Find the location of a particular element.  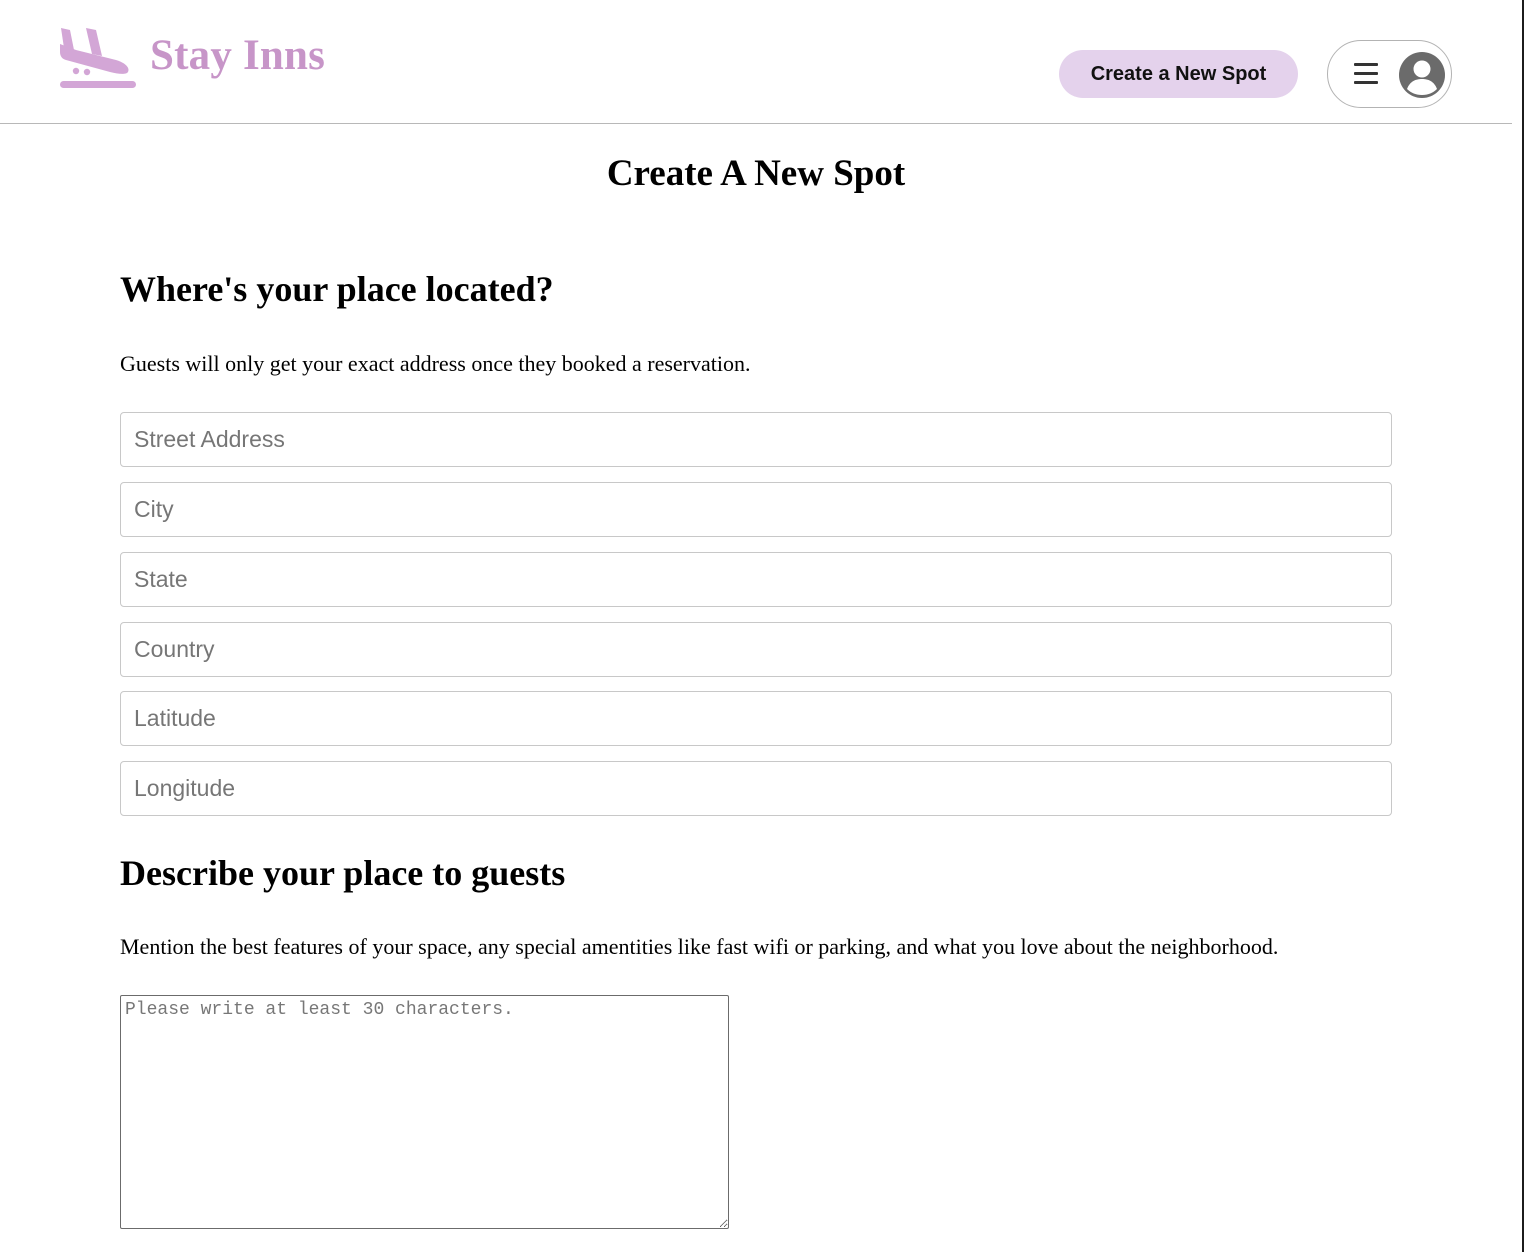

description-textarea is located at coordinates (424, 1112).